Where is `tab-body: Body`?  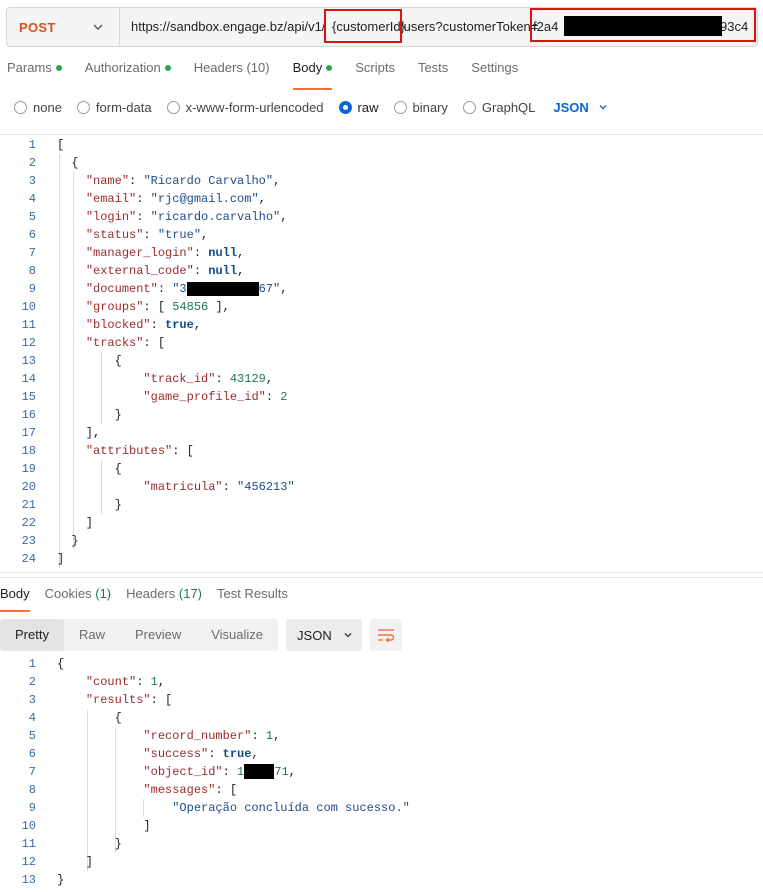 tab-body: Body is located at coordinates (312, 75).